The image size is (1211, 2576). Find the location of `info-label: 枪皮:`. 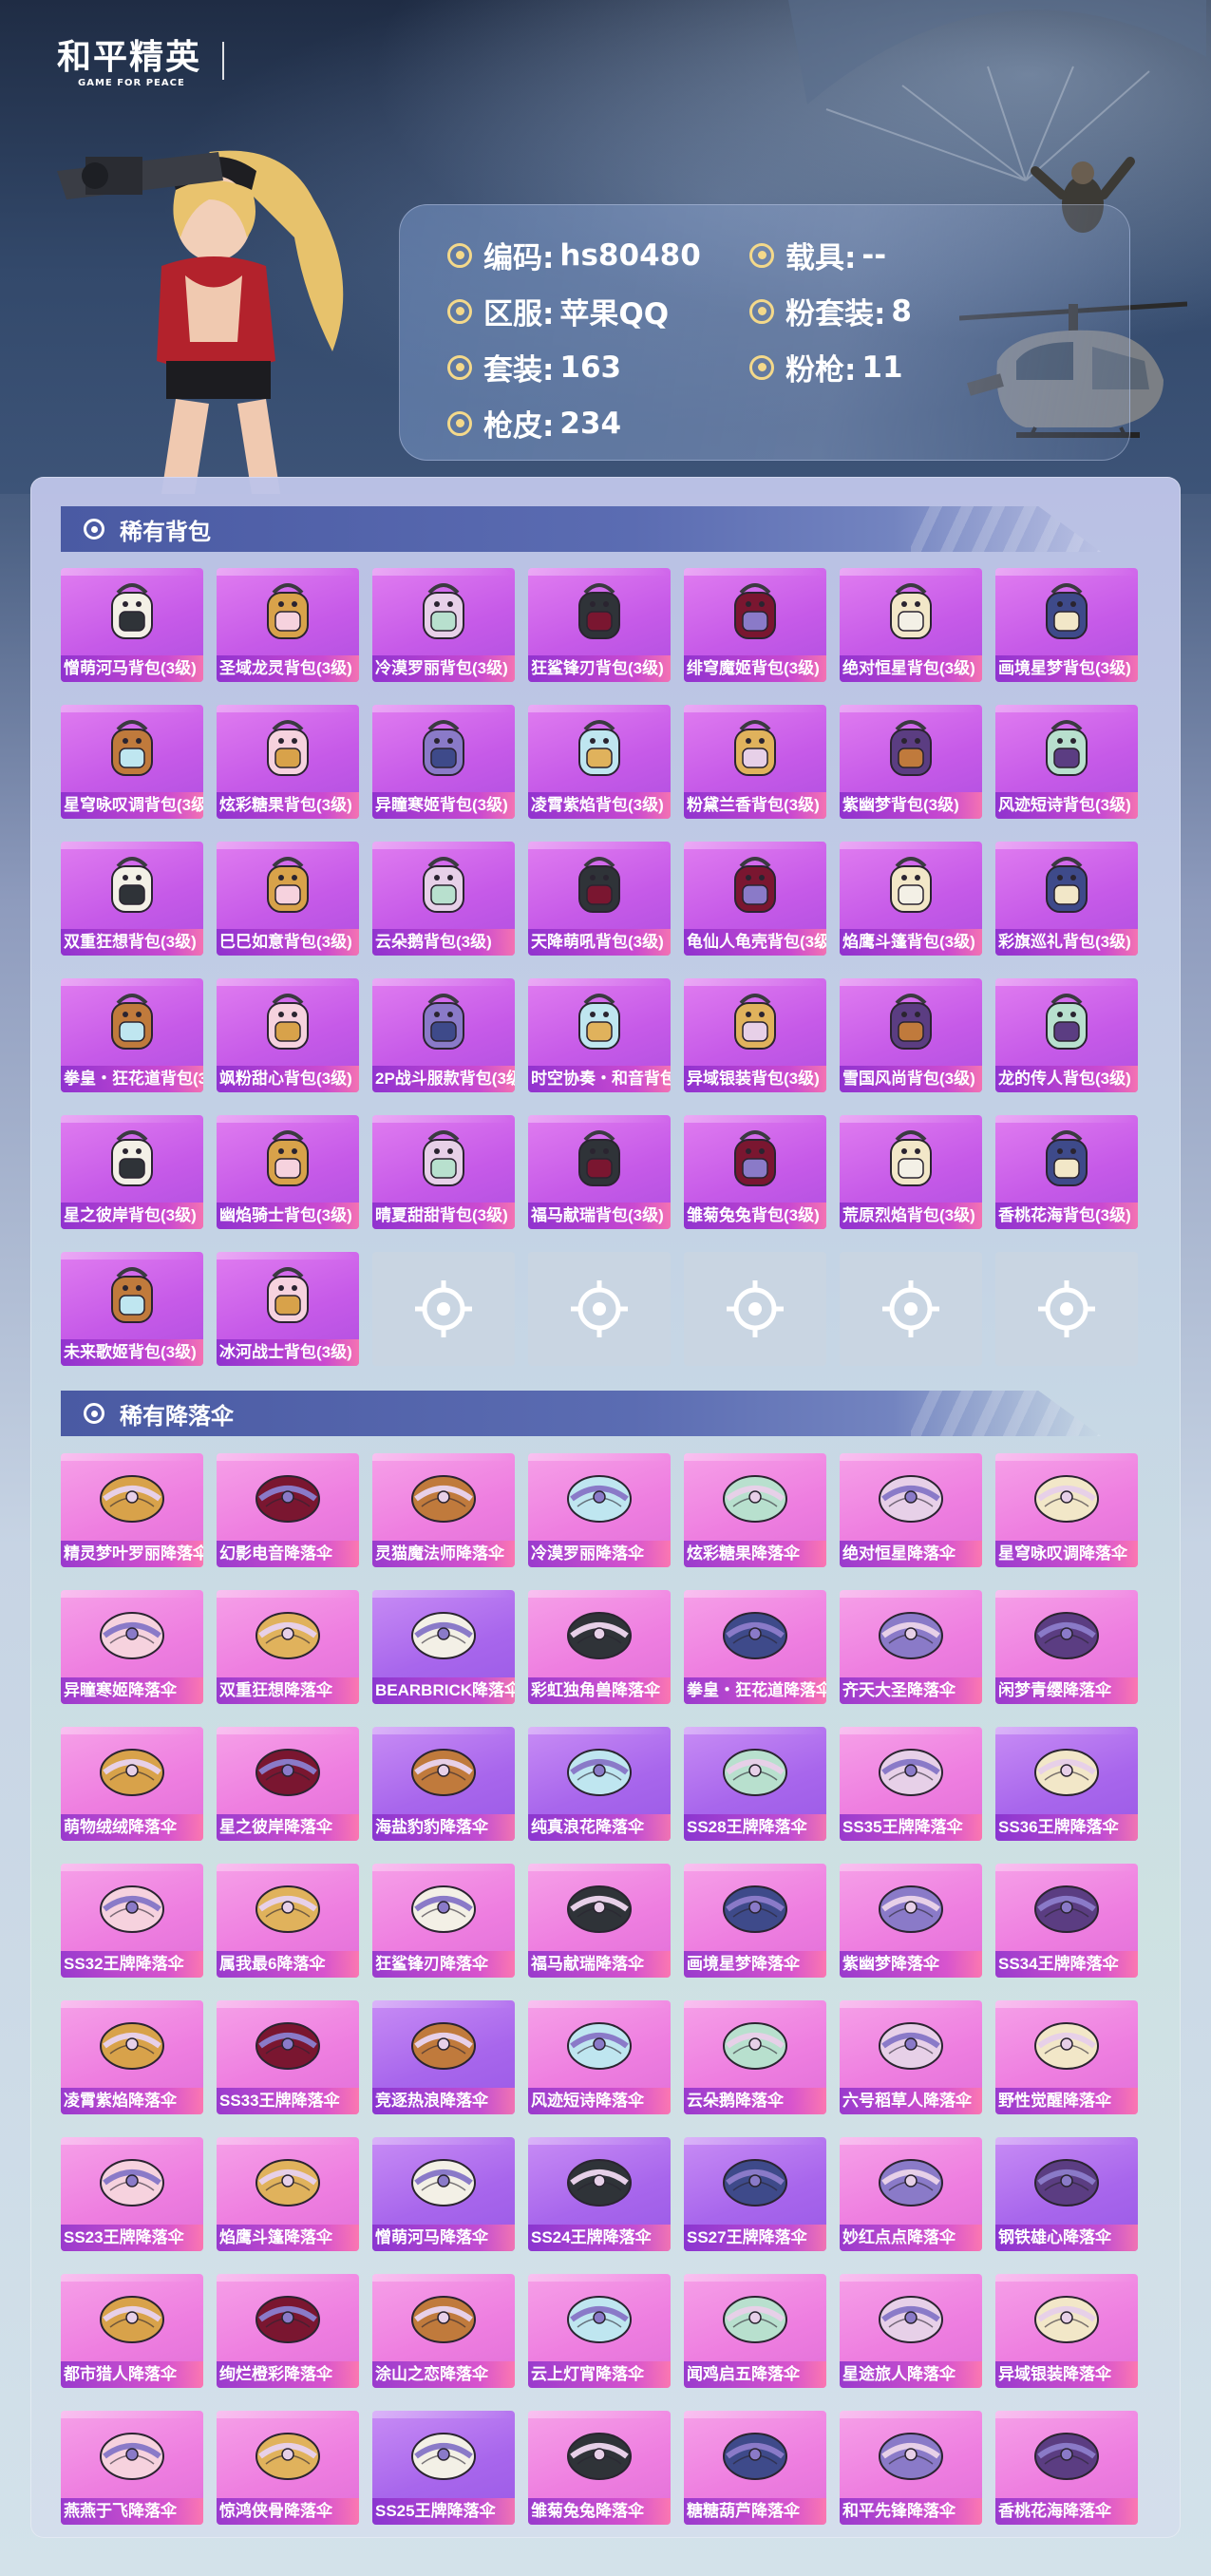

info-label: 枪皮: is located at coordinates (519, 426).